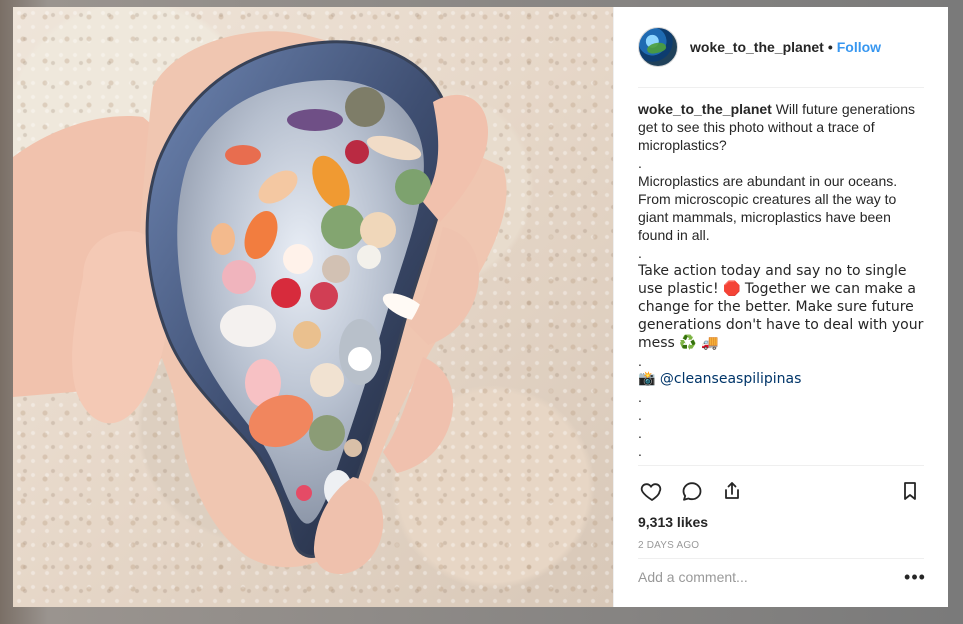  What do you see at coordinates (731, 379) in the screenshot?
I see `photo-credit-tag: @cleanseaspilipinas` at bounding box center [731, 379].